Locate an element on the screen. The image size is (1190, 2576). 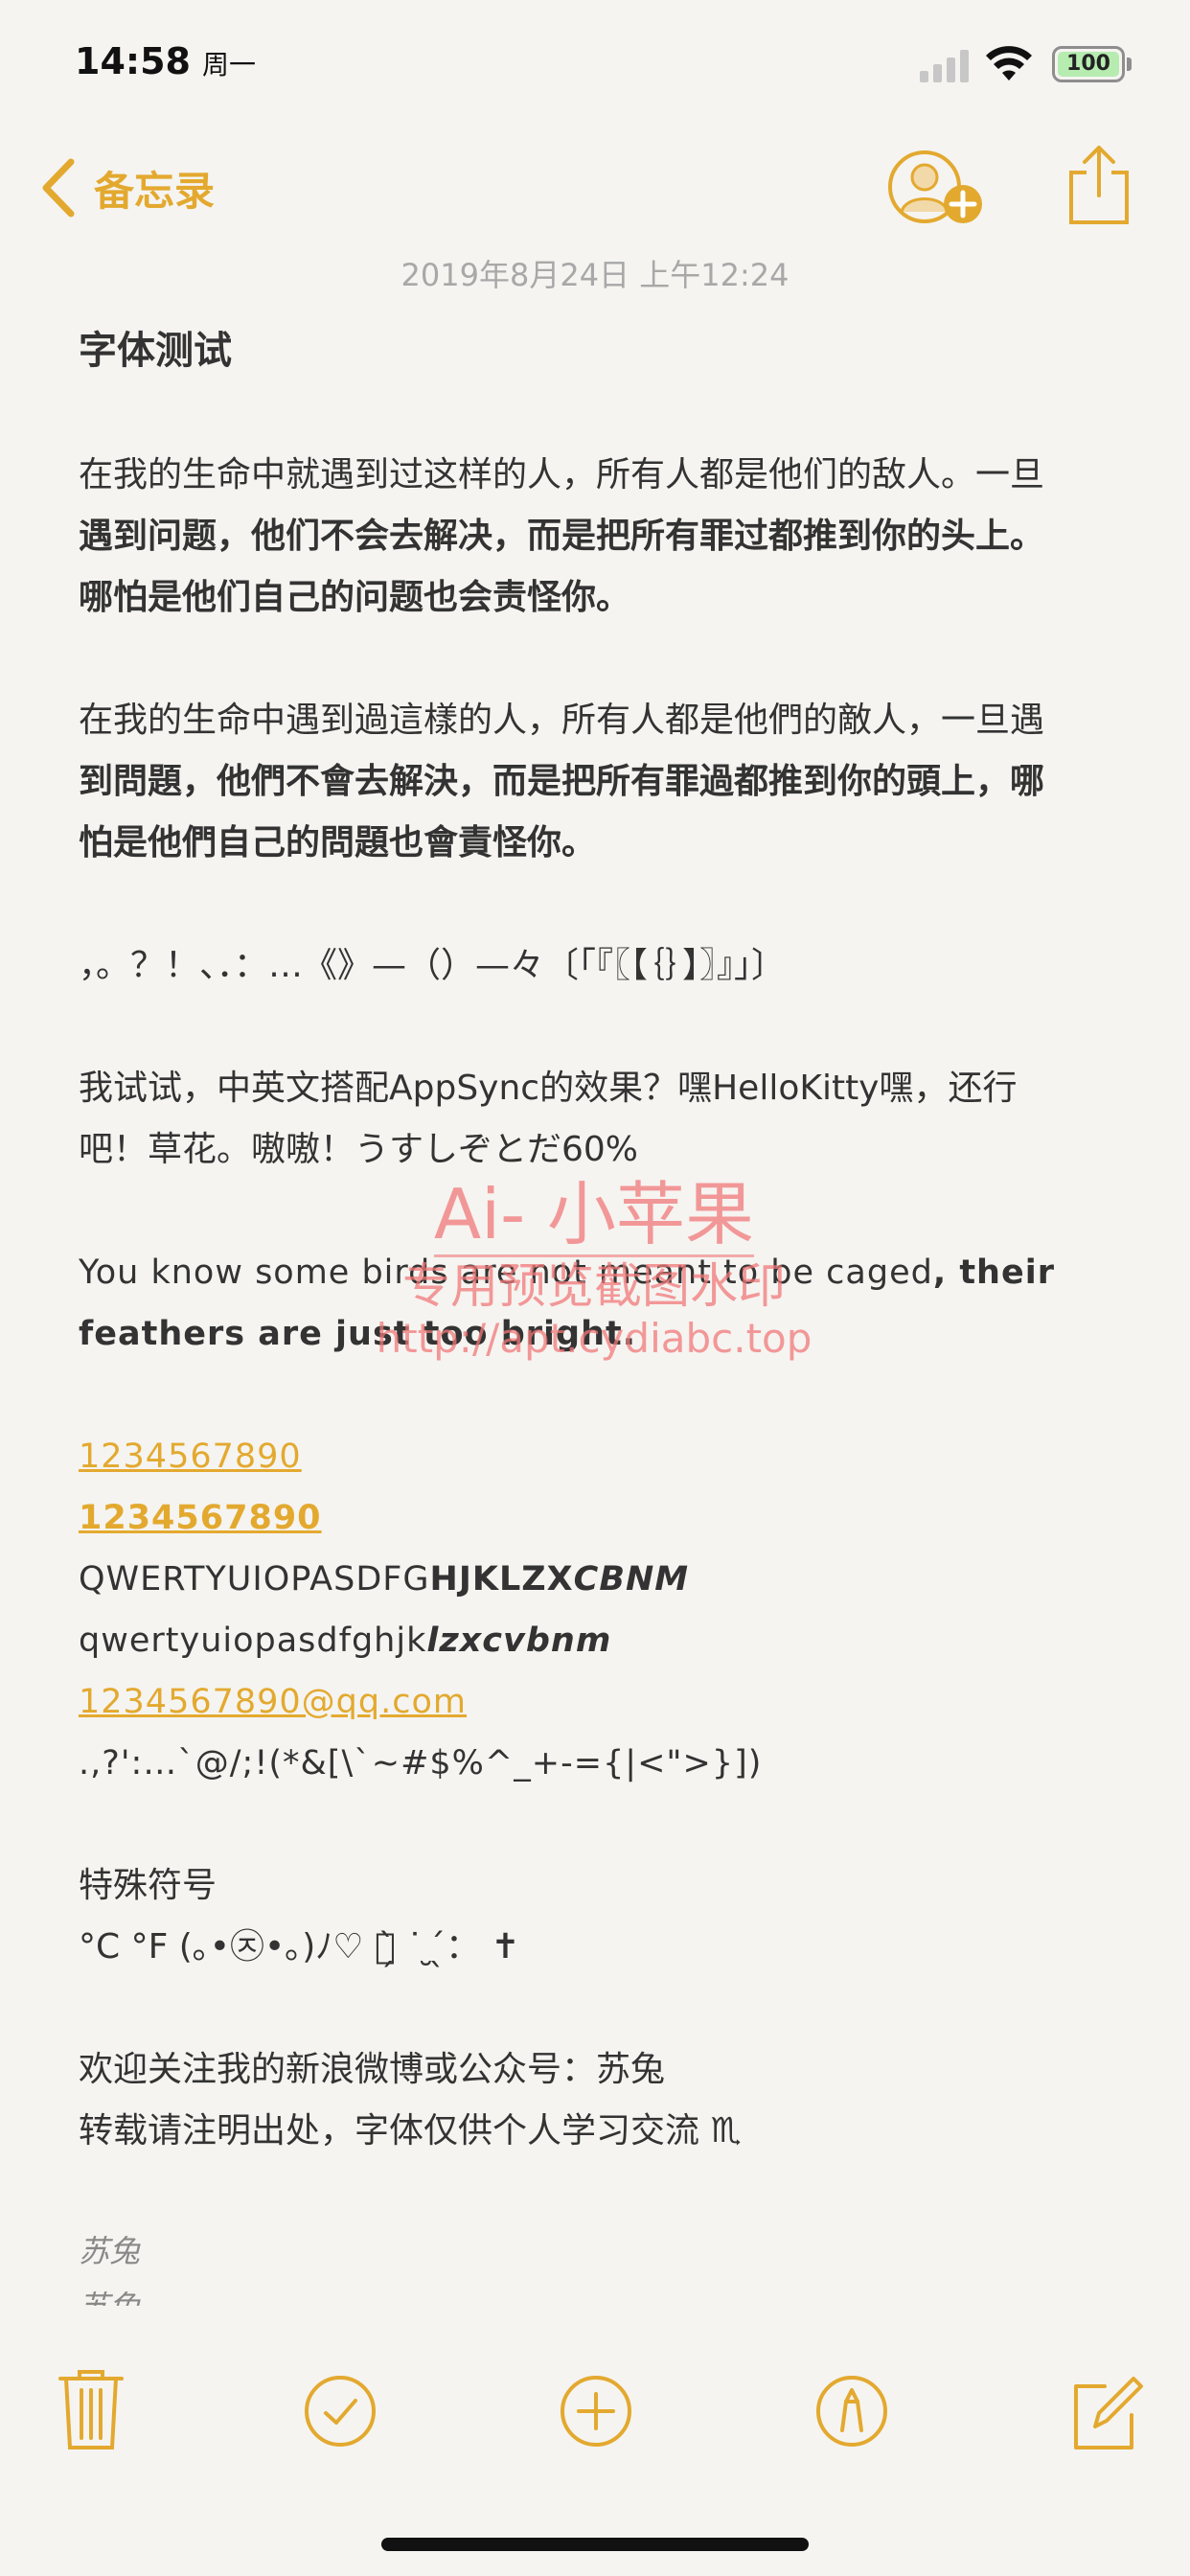
signature-line2: 苏兔 is located at coordinates (596, 2292).